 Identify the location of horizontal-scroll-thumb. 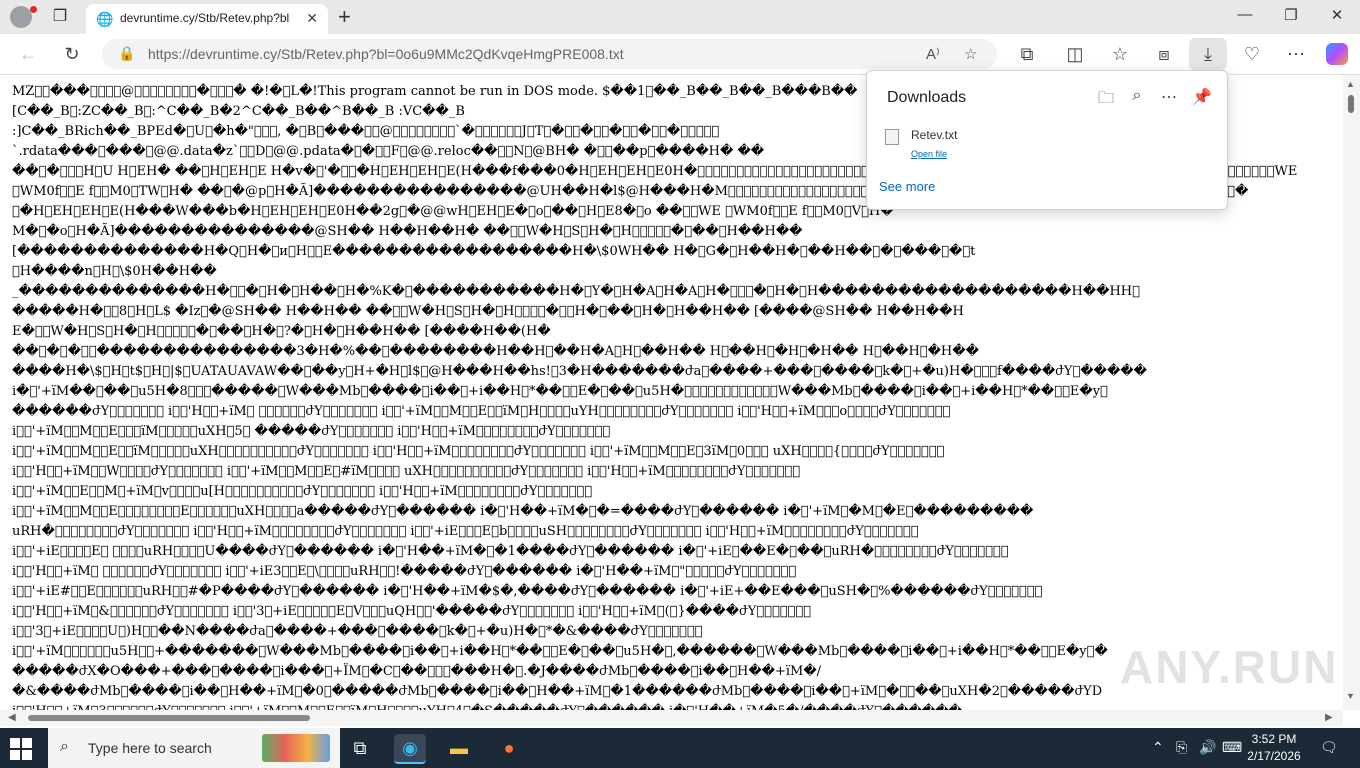
(169, 718).